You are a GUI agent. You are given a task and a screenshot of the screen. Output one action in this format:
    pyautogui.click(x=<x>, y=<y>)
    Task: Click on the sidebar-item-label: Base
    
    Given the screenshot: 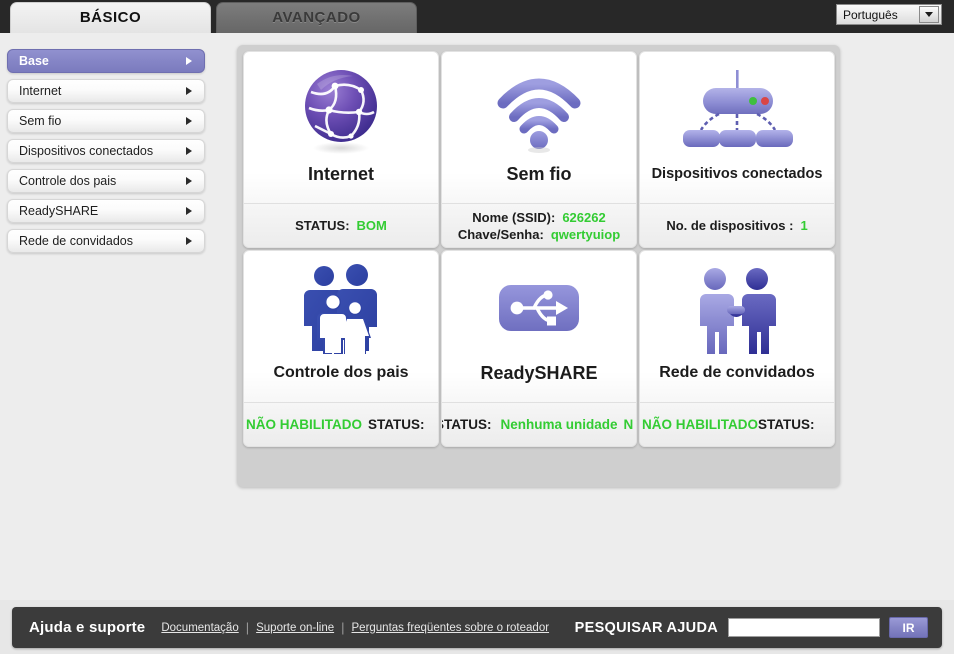 What is the action you would take?
    pyautogui.click(x=34, y=61)
    